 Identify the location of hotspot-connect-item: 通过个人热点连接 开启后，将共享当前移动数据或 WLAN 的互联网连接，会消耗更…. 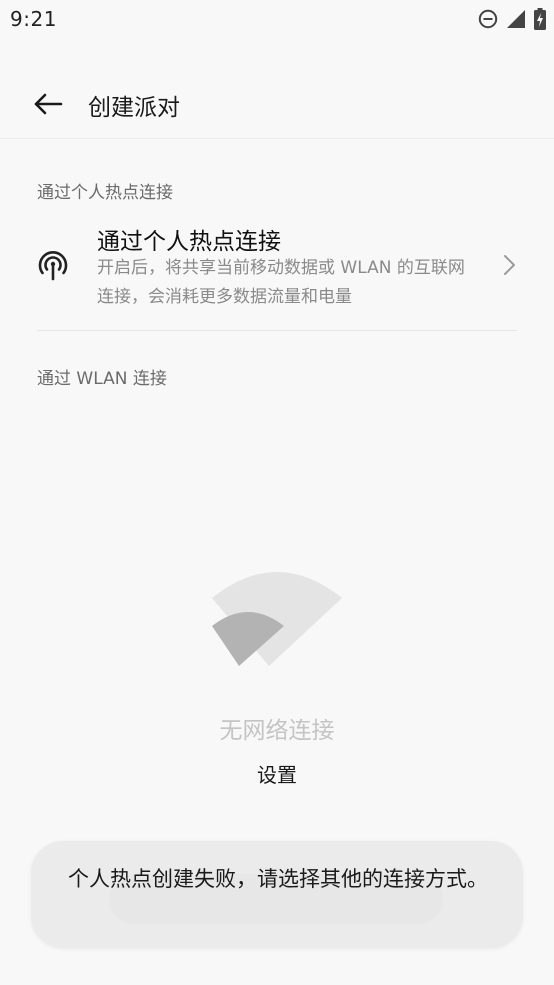
(277, 265).